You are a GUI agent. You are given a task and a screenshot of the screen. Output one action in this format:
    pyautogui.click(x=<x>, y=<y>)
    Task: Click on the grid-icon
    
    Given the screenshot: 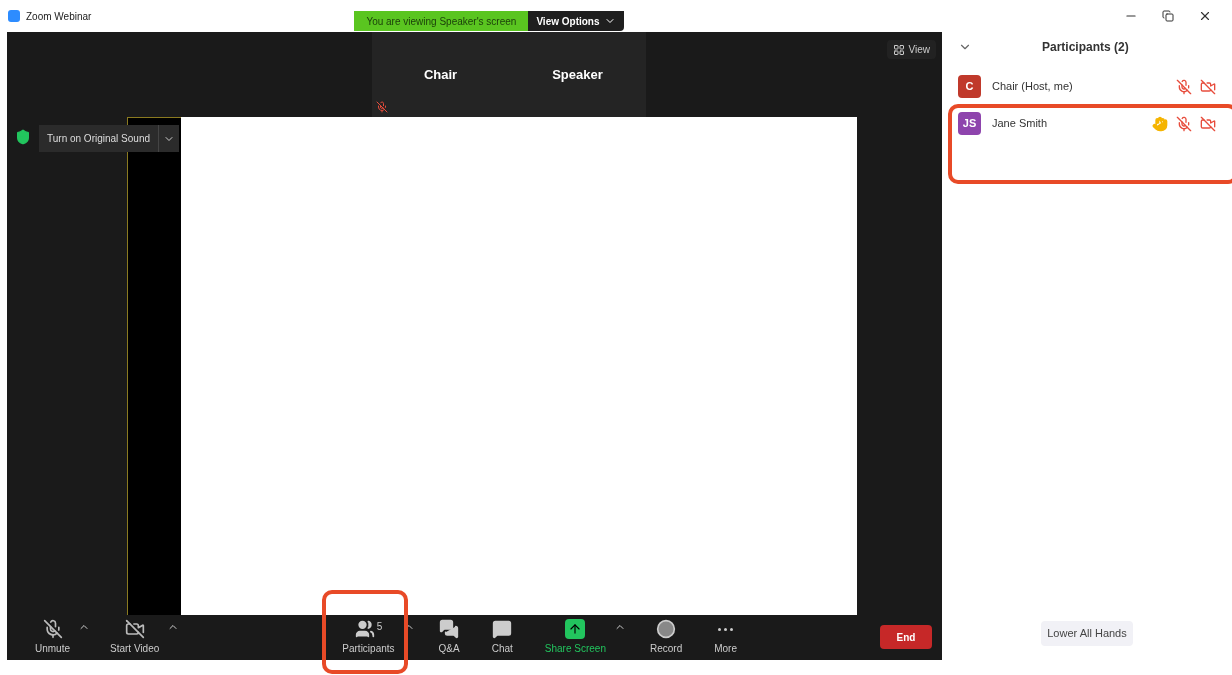 What is the action you would take?
    pyautogui.click(x=898, y=49)
    